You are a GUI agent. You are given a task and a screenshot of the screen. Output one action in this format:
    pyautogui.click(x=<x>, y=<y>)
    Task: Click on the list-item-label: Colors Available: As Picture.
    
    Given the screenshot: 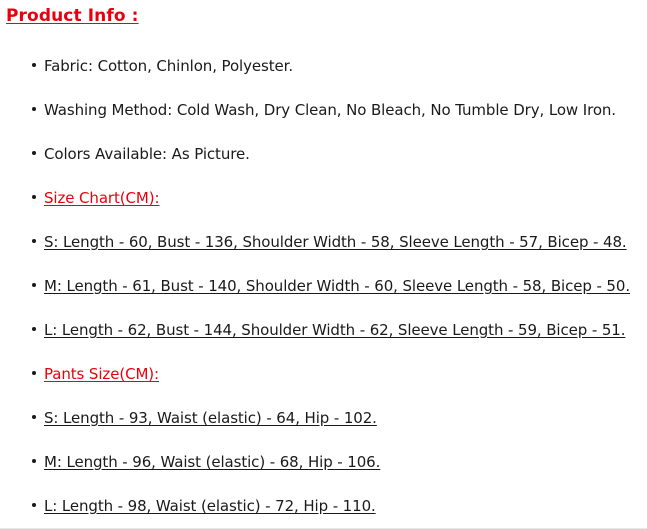 What is the action you would take?
    pyautogui.click(x=147, y=154)
    